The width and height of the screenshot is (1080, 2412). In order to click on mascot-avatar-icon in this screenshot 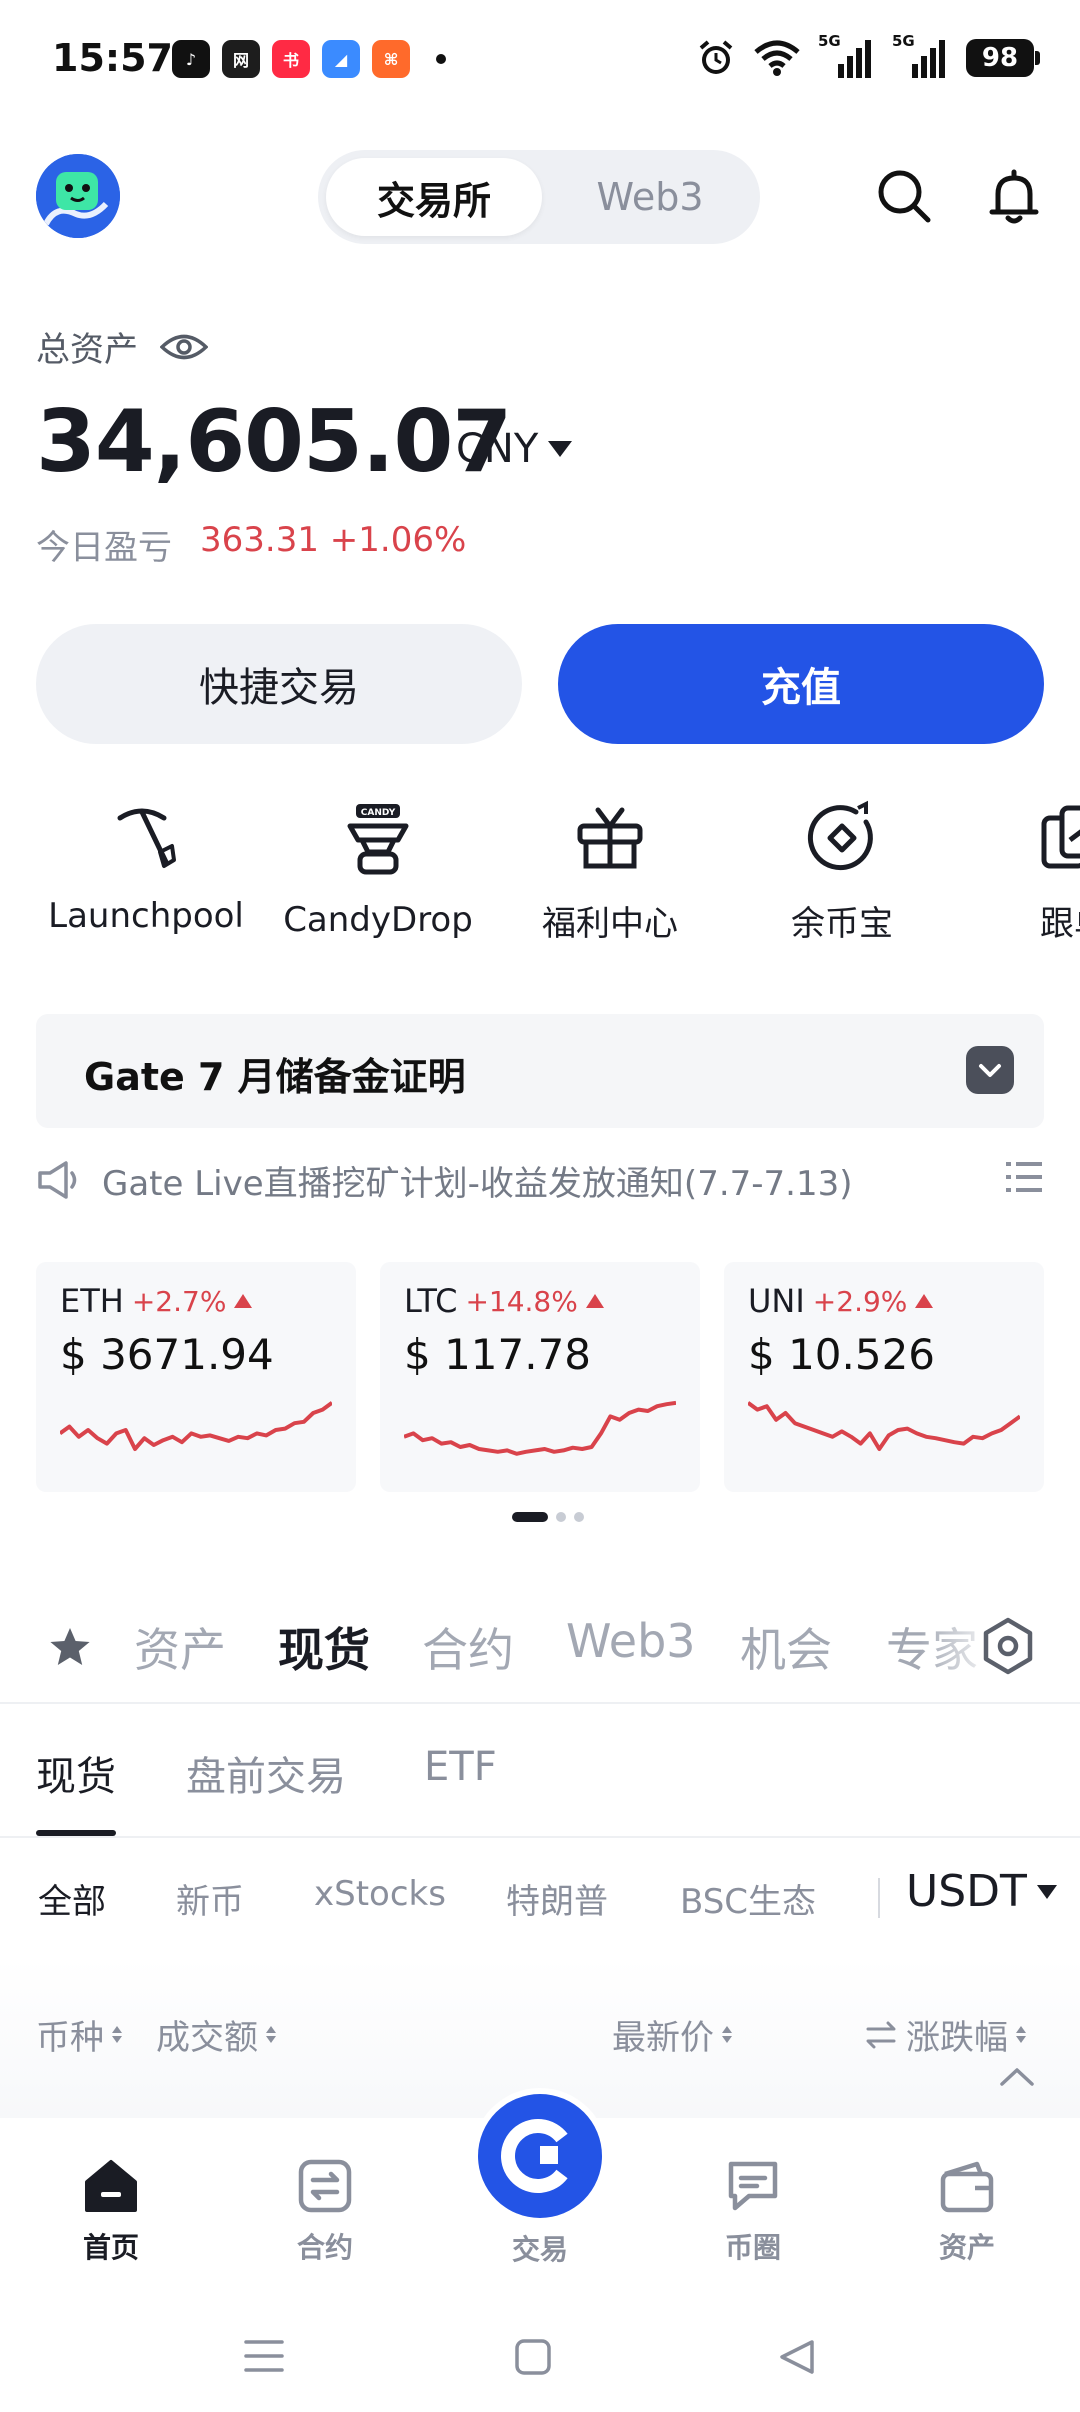, I will do `click(78, 196)`.